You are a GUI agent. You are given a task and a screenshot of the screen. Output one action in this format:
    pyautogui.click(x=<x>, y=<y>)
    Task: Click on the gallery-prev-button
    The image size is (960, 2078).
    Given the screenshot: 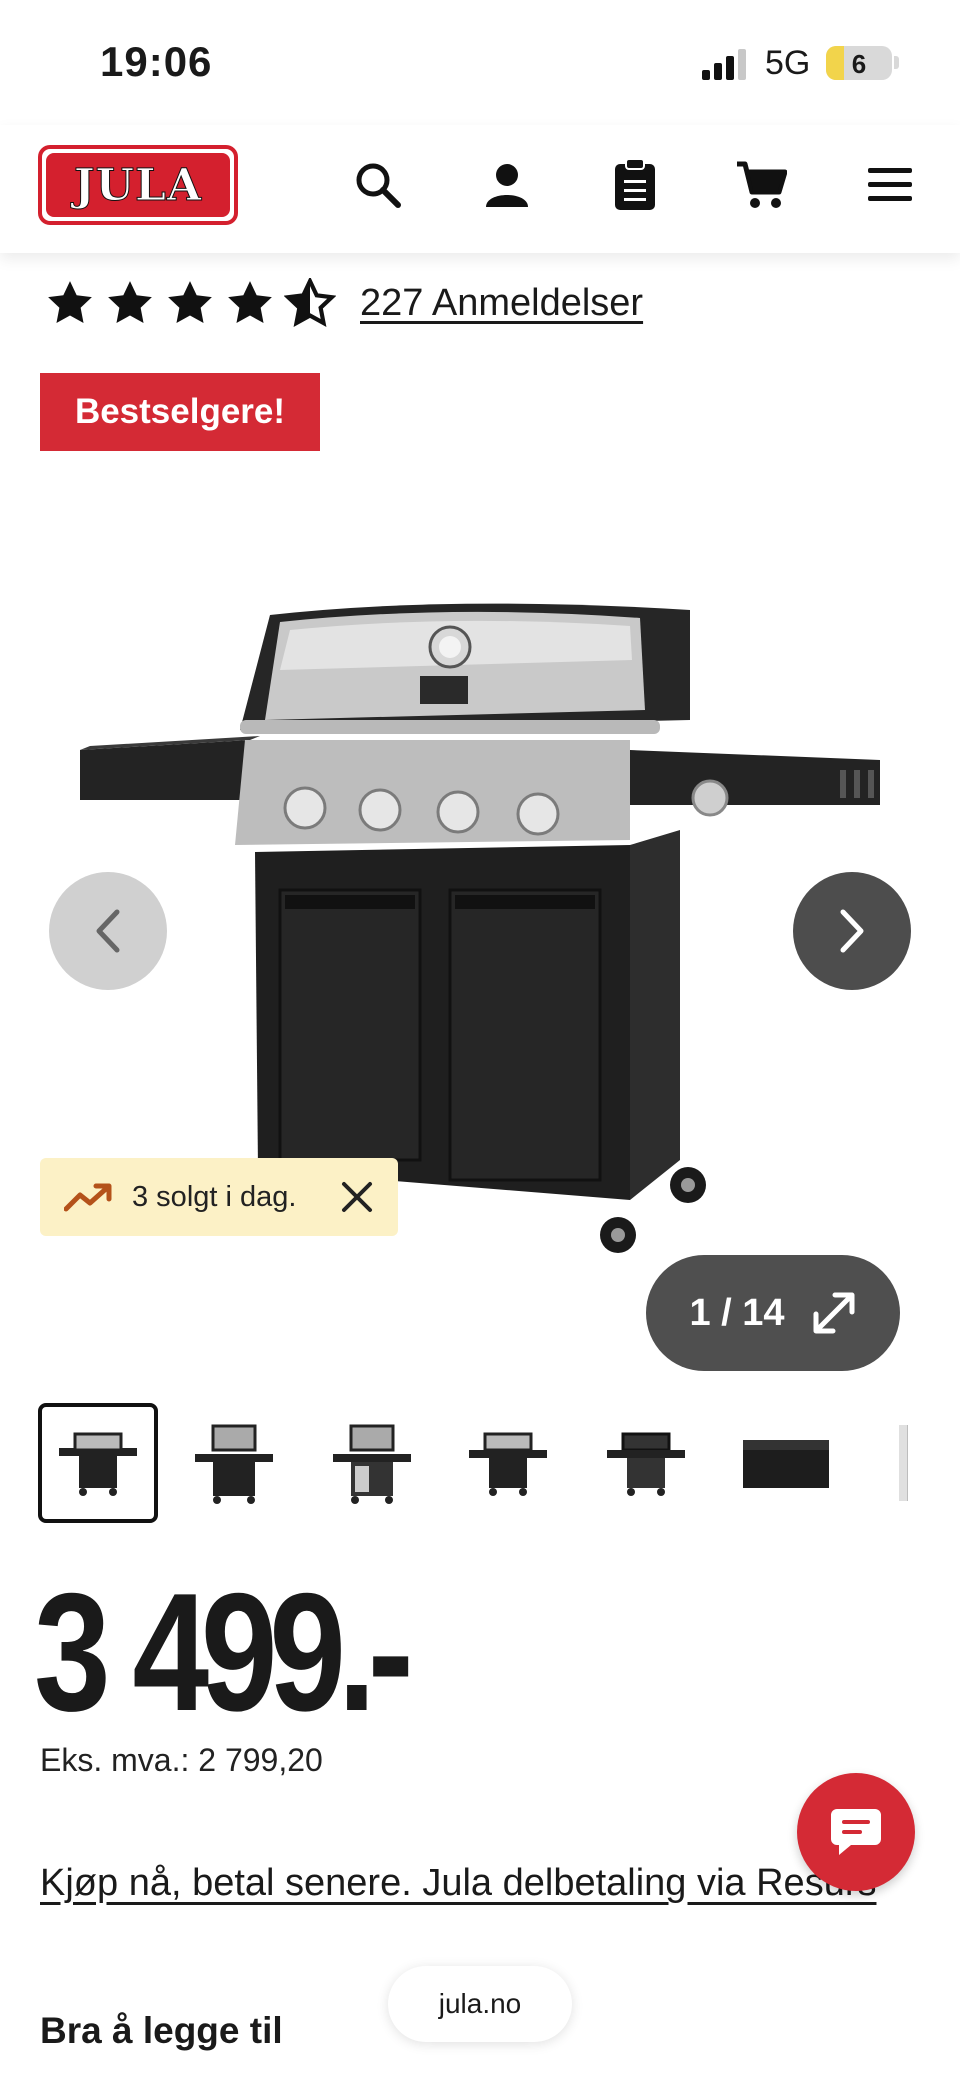 What is the action you would take?
    pyautogui.click(x=108, y=931)
    